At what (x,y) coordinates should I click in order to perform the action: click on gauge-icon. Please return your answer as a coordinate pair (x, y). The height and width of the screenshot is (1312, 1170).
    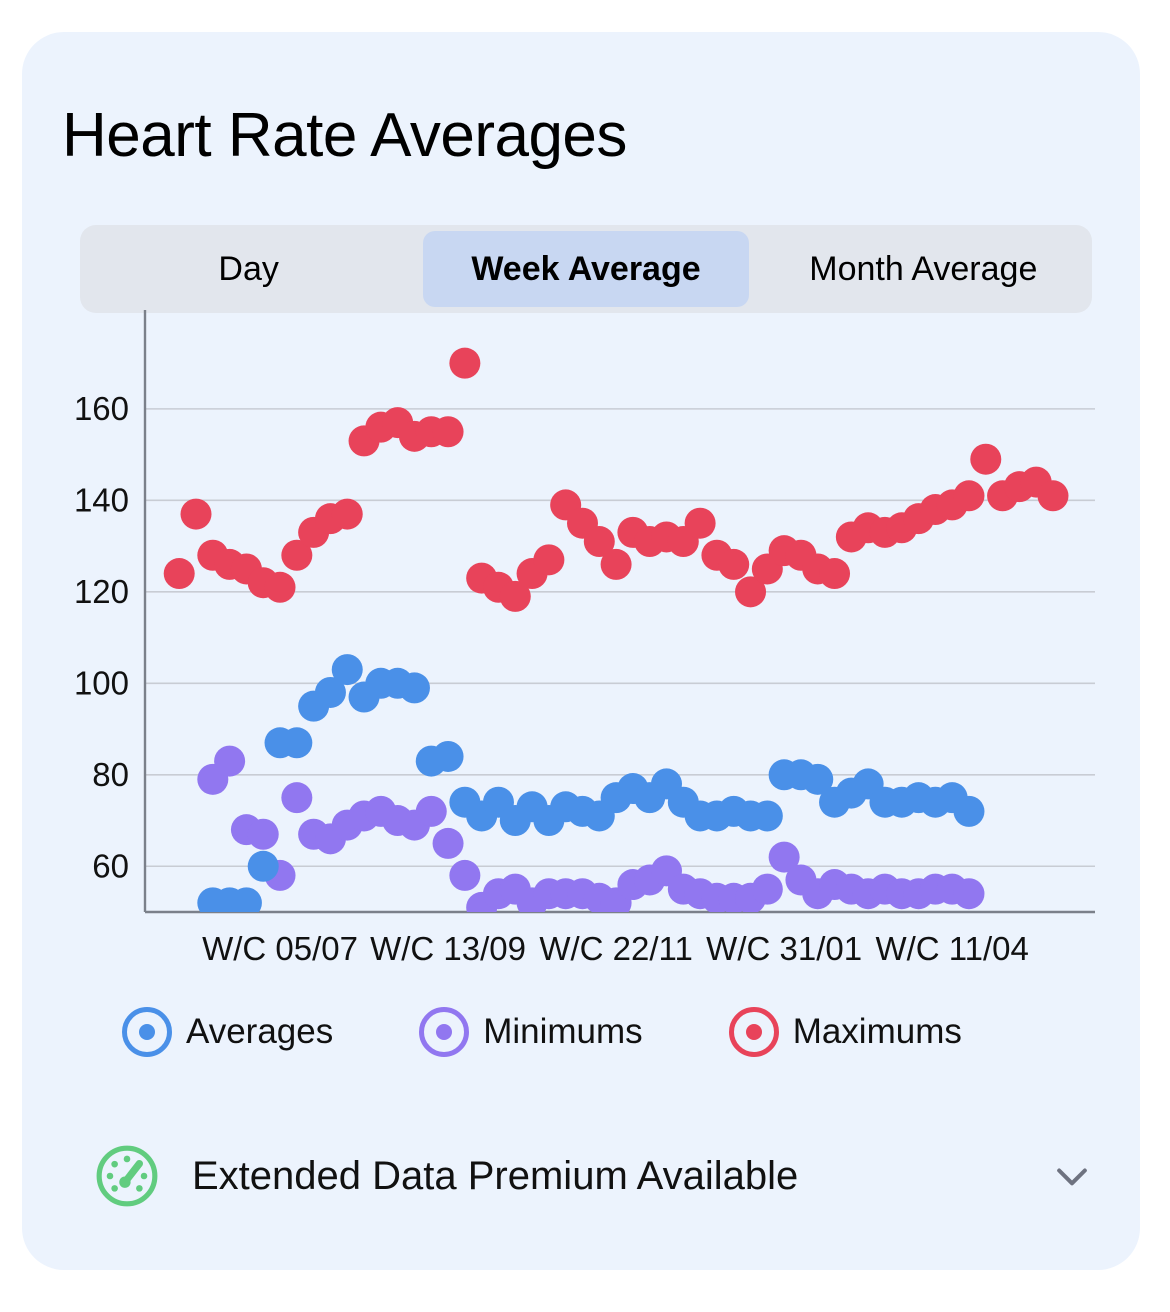
    Looking at the image, I should click on (127, 1176).